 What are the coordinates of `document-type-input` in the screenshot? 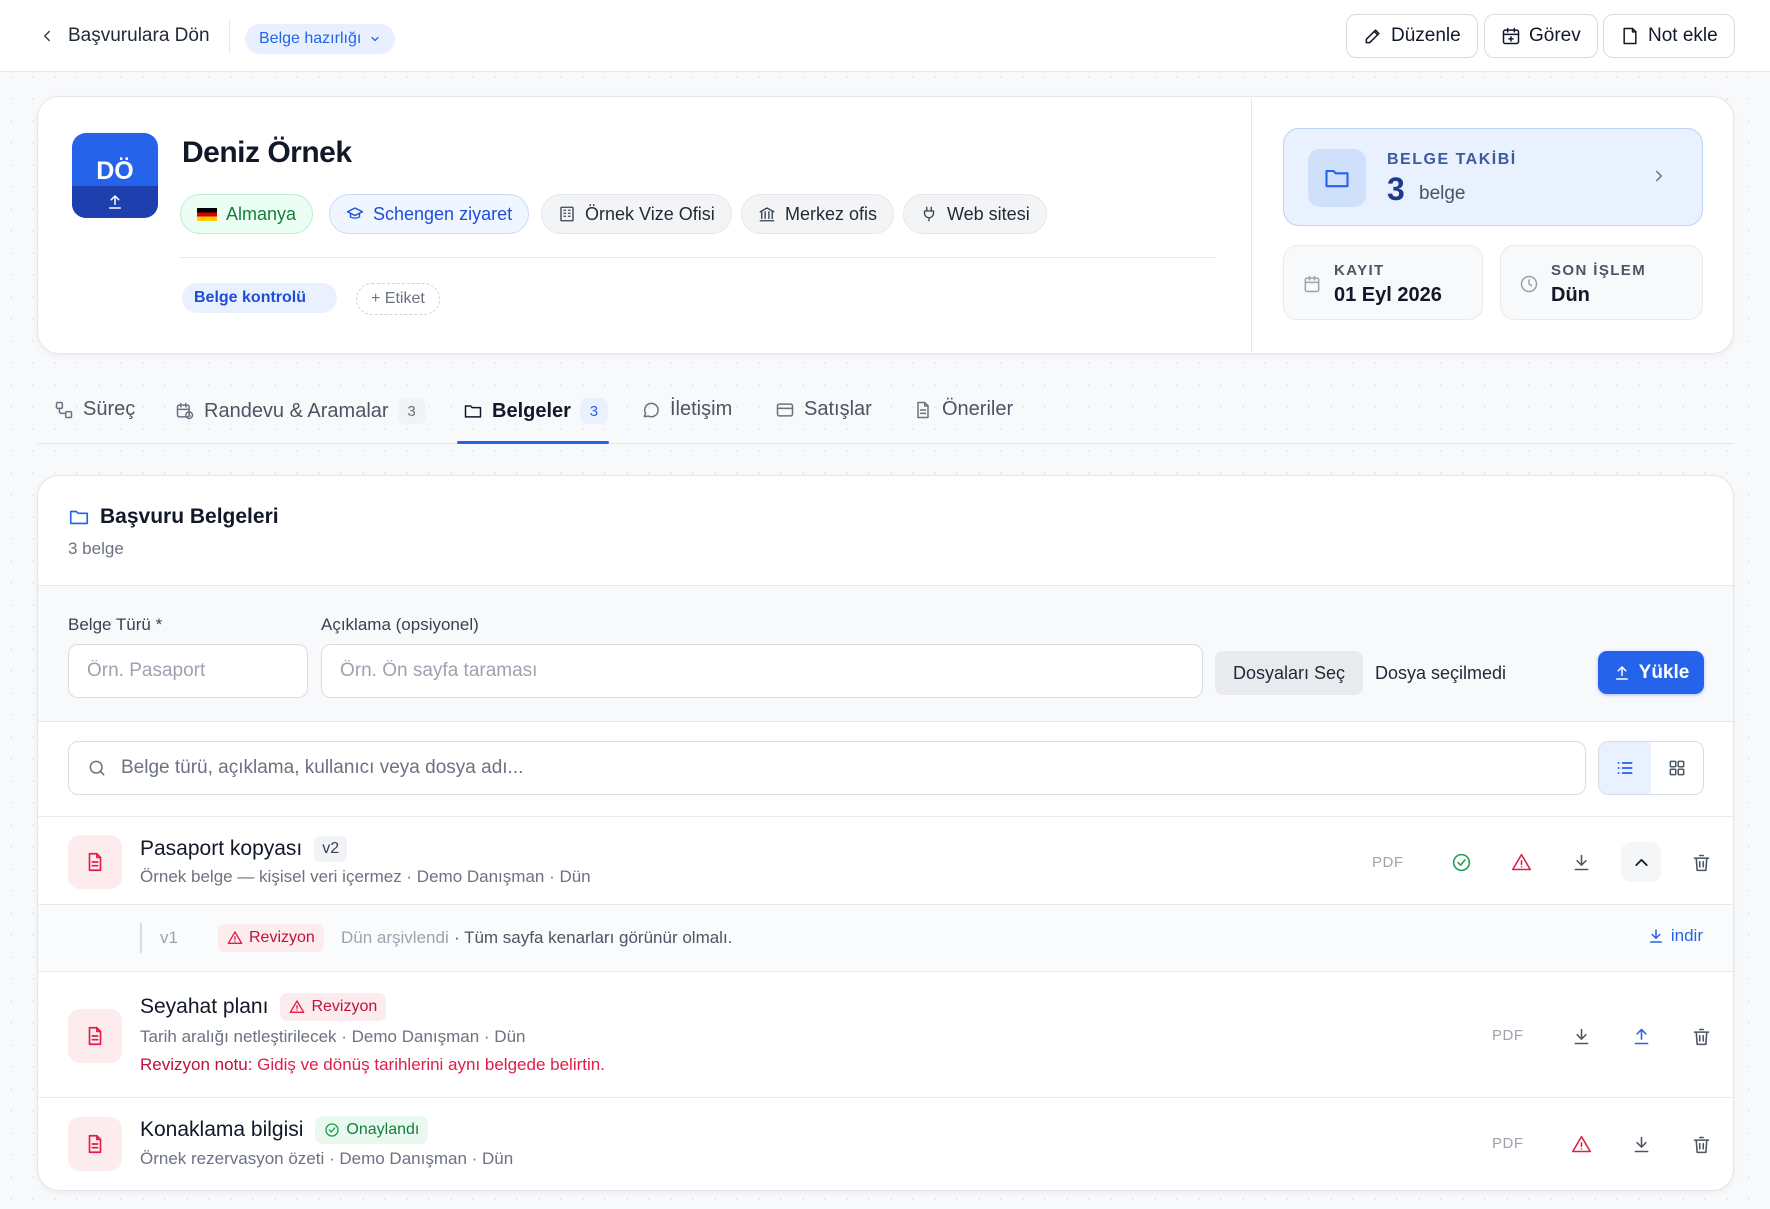 It's located at (188, 671).